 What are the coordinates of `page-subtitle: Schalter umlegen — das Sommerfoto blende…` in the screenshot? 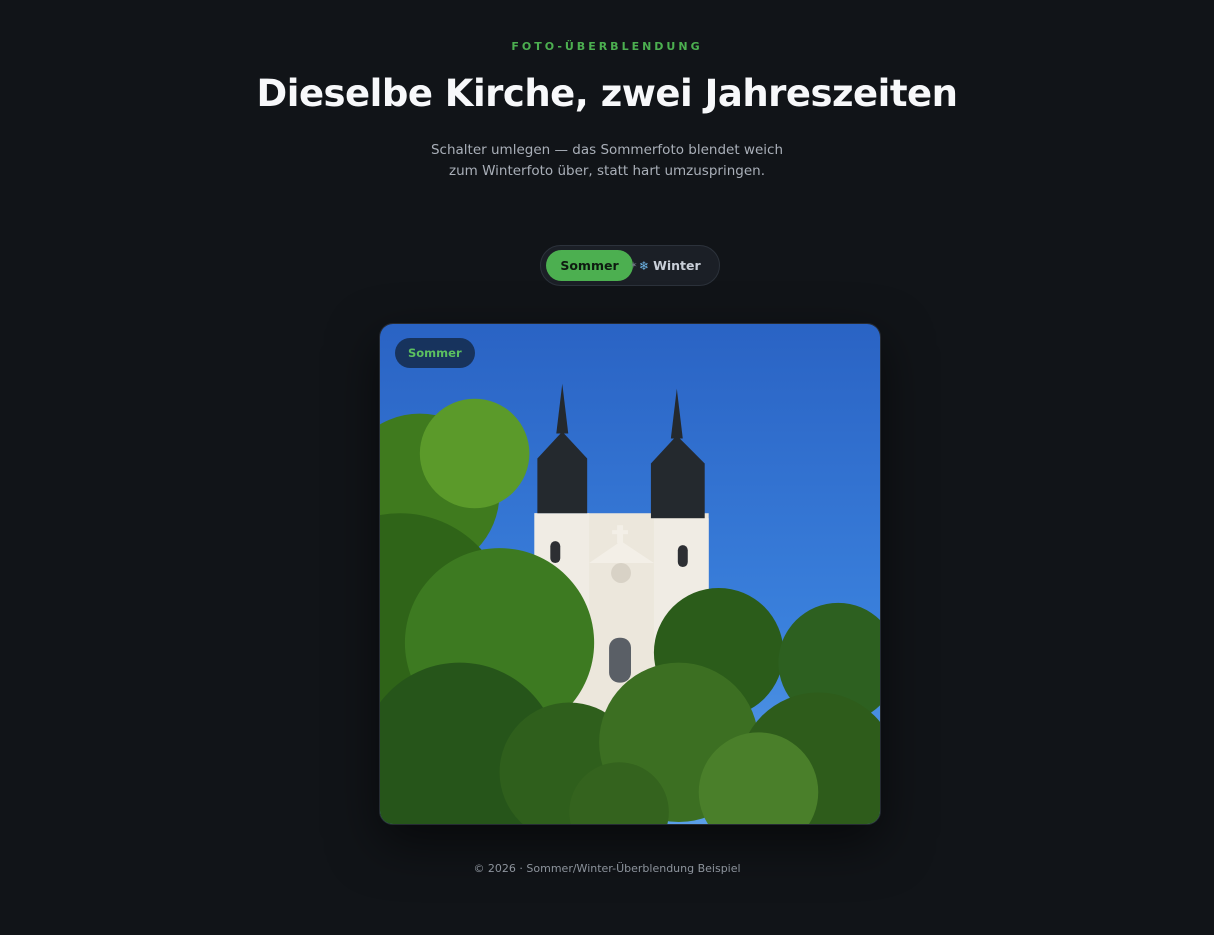 It's located at (607, 161).